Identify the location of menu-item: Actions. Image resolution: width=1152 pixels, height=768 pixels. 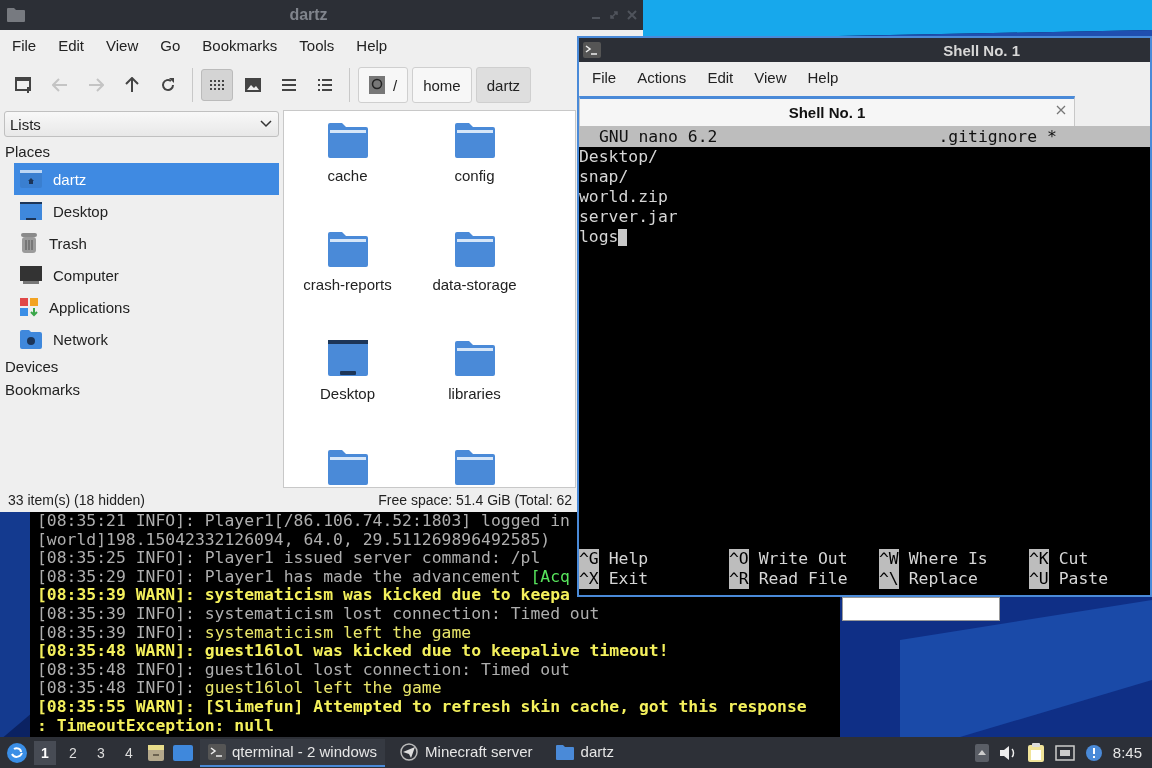
(662, 77).